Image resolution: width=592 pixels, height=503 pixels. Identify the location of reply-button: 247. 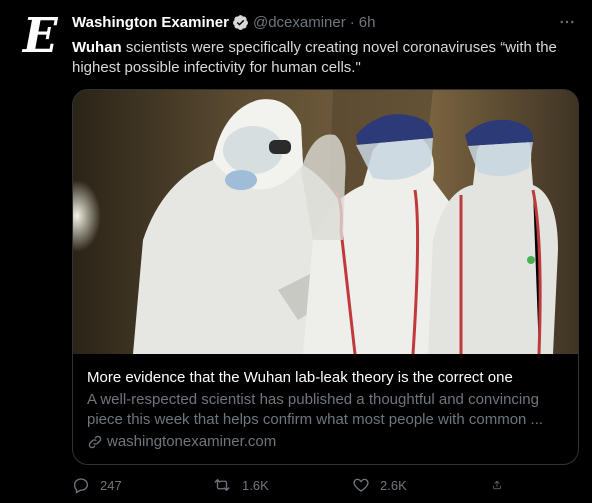
(132, 485).